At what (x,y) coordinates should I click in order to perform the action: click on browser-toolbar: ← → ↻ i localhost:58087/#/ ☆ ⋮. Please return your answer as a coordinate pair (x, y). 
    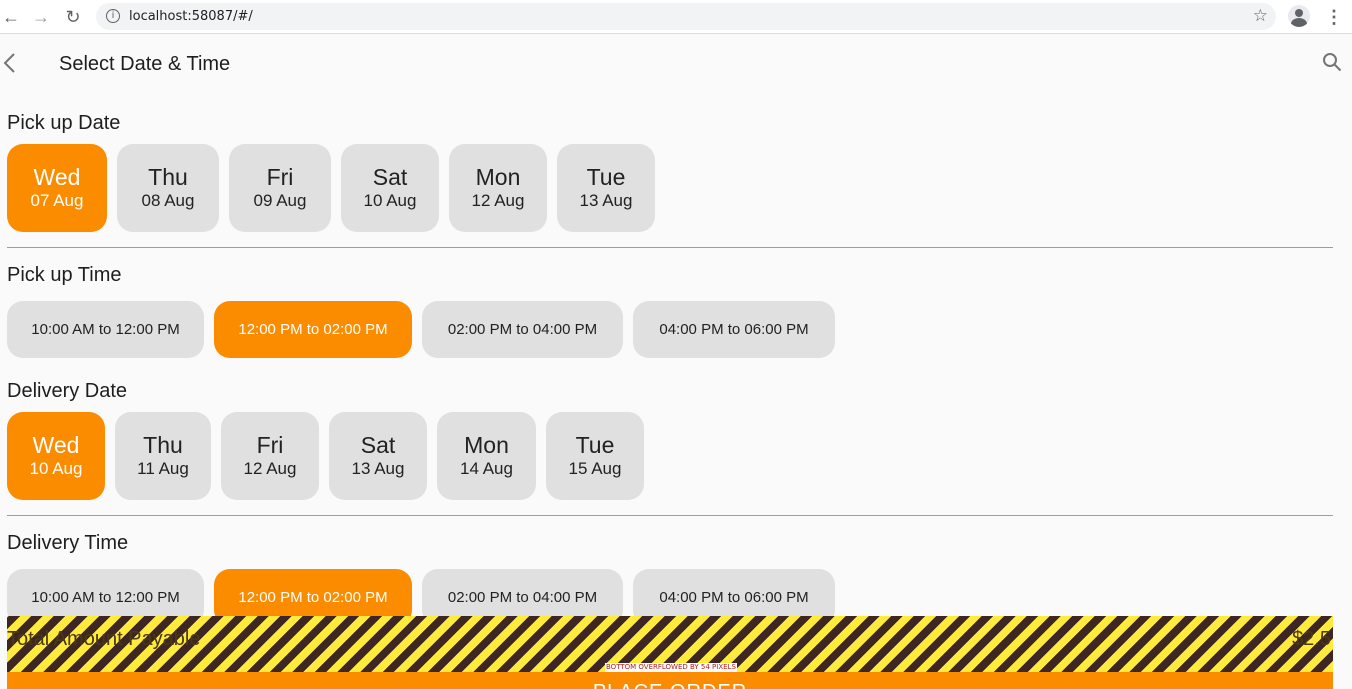
    Looking at the image, I should click on (676, 17).